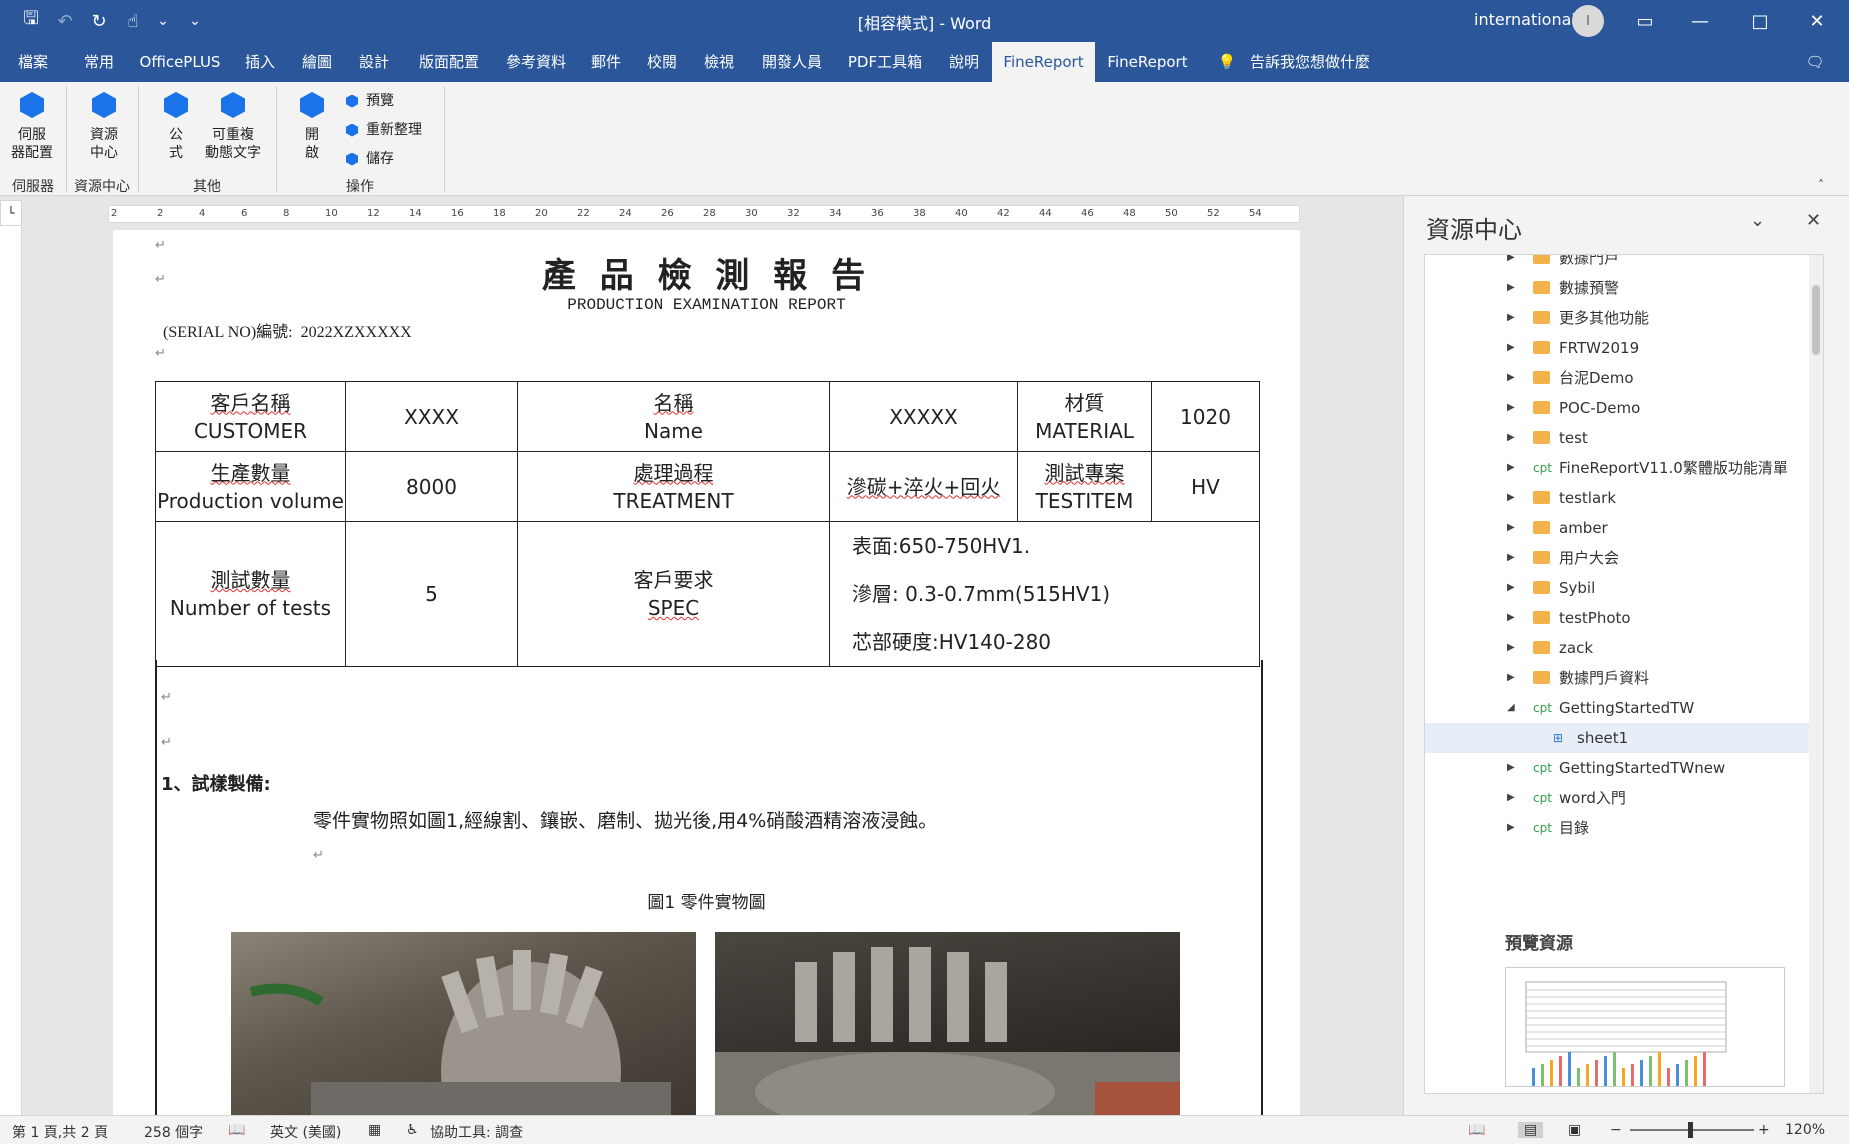 The image size is (1849, 1144). What do you see at coordinates (1623, 408) in the screenshot?
I see `tree-item: ▶ POC-Demo` at bounding box center [1623, 408].